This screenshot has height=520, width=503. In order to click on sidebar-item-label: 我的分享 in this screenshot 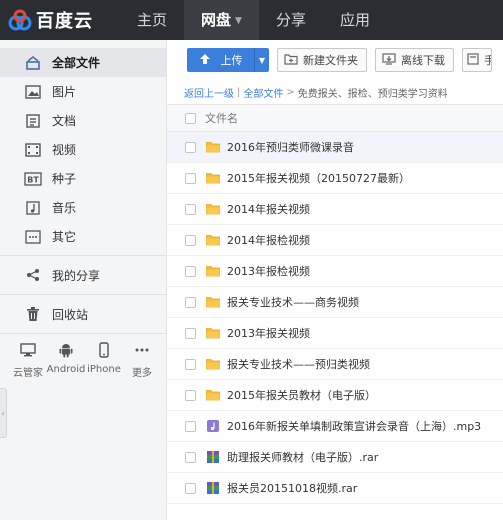, I will do `click(76, 275)`.